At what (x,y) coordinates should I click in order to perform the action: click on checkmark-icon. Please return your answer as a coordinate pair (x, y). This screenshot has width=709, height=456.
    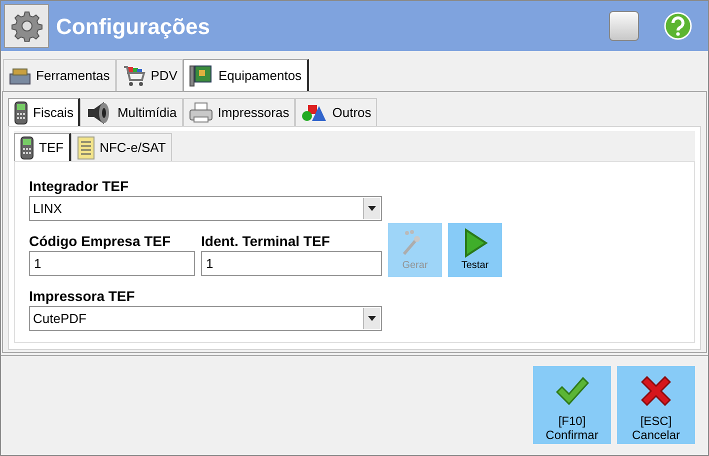
    Looking at the image, I should click on (572, 391).